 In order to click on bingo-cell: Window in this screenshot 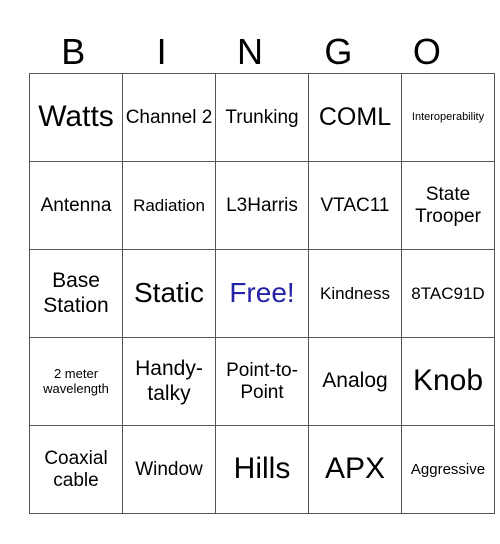, I will do `click(169, 469)`.